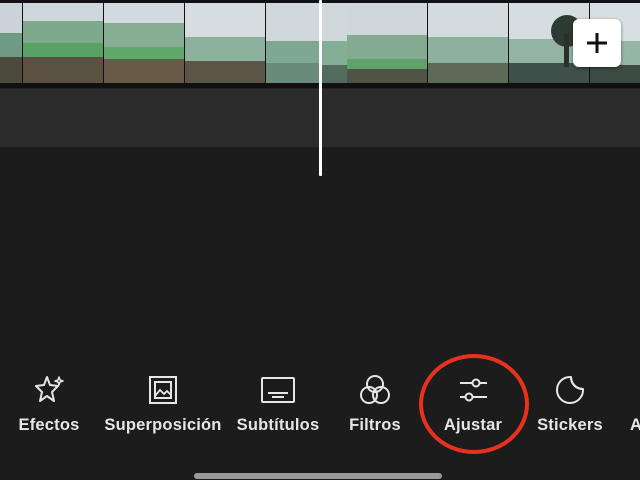  What do you see at coordinates (163, 425) in the screenshot?
I see `tool-label: Superposición` at bounding box center [163, 425].